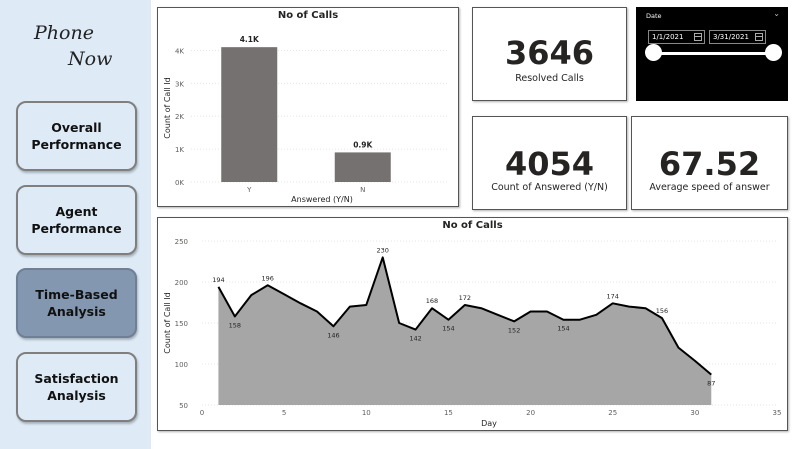 Image resolution: width=799 pixels, height=449 pixels. Describe the element at coordinates (549, 187) in the screenshot. I see `kpi-answered-label: Count of Answered (Y/N)` at that location.